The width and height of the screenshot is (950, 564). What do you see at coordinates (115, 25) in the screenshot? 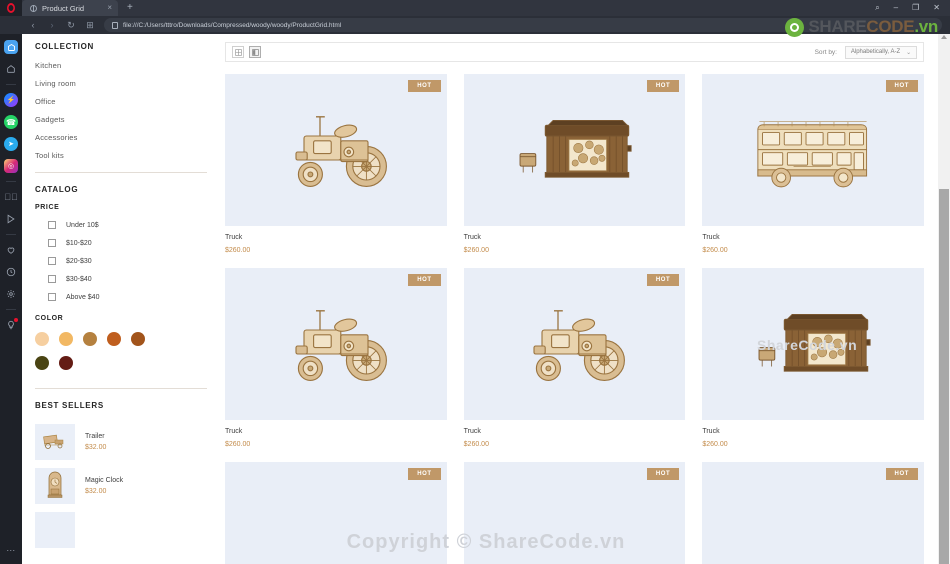
I see `page-info-icon` at bounding box center [115, 25].